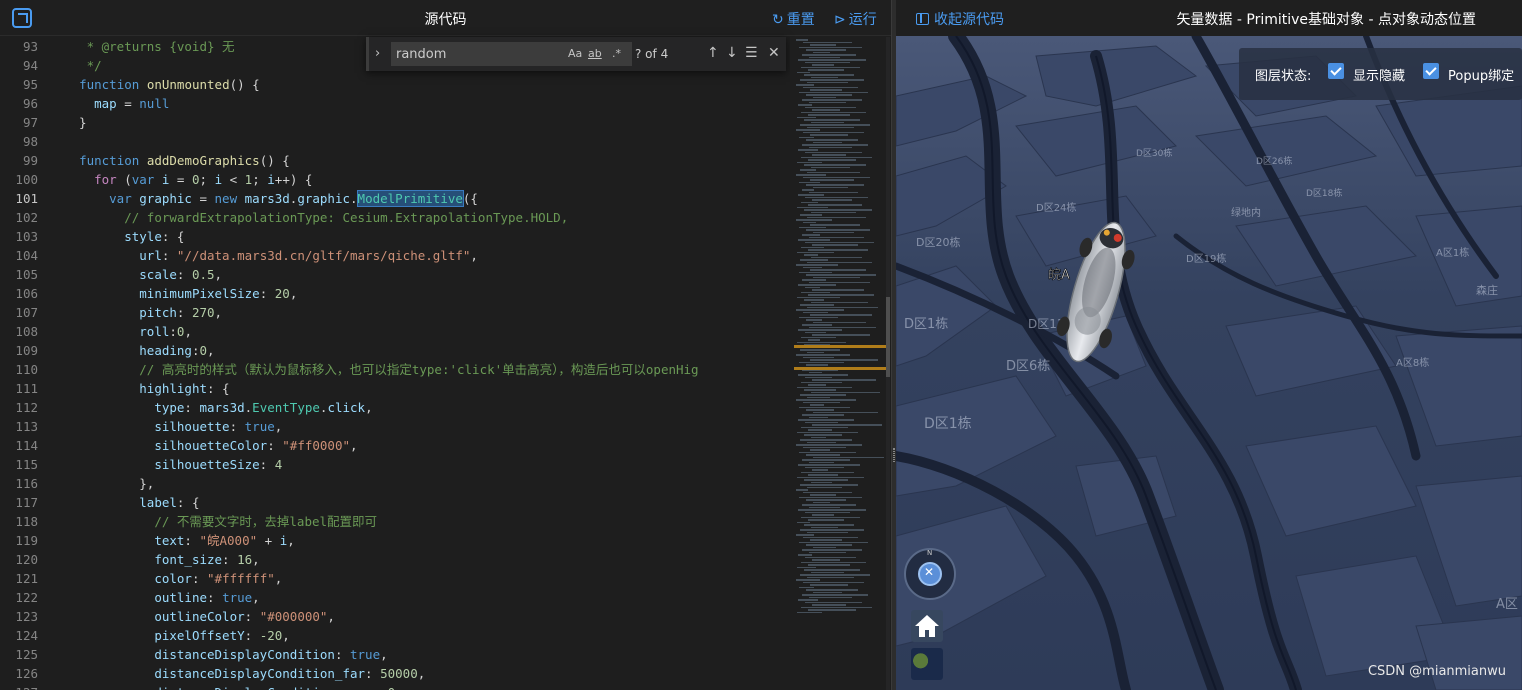 This screenshot has height=690, width=1522. Describe the element at coordinates (1431, 71) in the screenshot. I see `popup-checkbox` at that location.